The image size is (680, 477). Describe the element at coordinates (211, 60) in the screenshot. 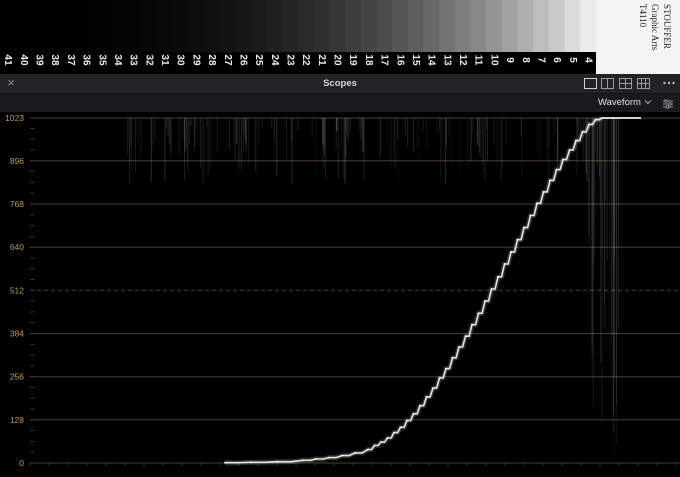

I see `wedge-step-number: 28` at that location.